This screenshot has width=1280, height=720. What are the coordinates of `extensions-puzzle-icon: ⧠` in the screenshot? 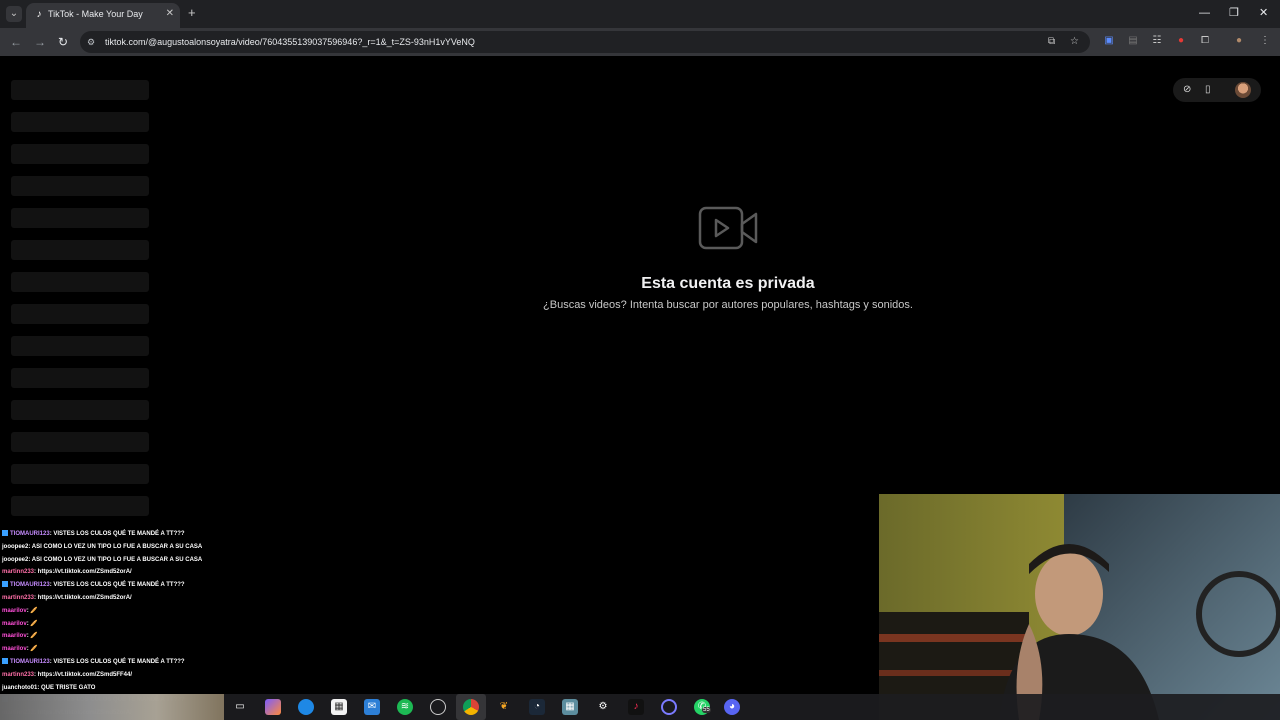 It's located at (1205, 41).